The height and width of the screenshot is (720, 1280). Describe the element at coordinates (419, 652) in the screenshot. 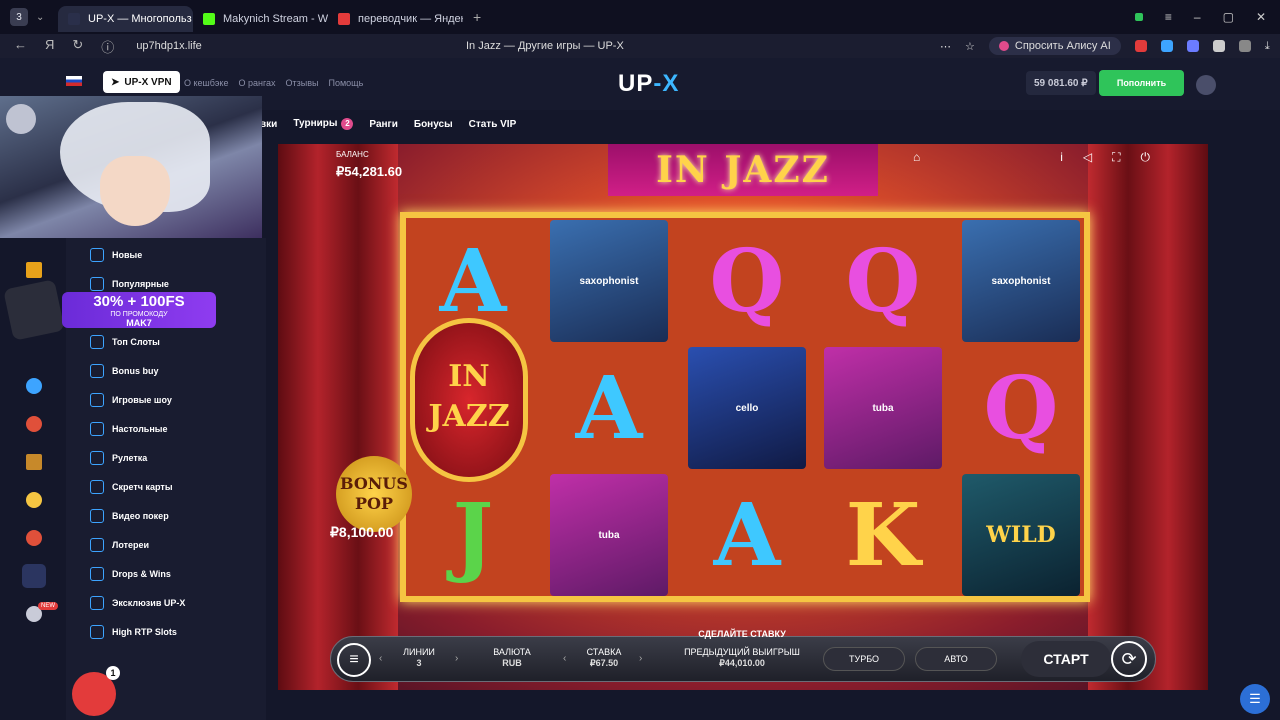

I see `lines-label: ЛИНИИ` at that location.